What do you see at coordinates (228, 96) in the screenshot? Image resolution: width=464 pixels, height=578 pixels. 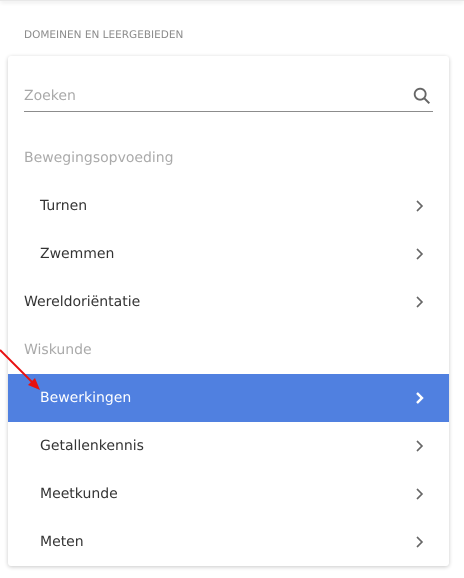 I see `search-field: Zoeken` at bounding box center [228, 96].